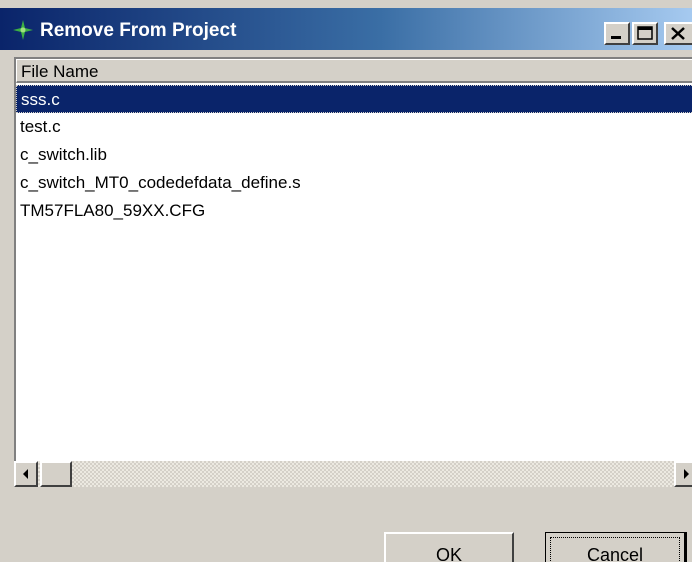 The height and width of the screenshot is (562, 692). What do you see at coordinates (617, 33) in the screenshot?
I see `minimize-button` at bounding box center [617, 33].